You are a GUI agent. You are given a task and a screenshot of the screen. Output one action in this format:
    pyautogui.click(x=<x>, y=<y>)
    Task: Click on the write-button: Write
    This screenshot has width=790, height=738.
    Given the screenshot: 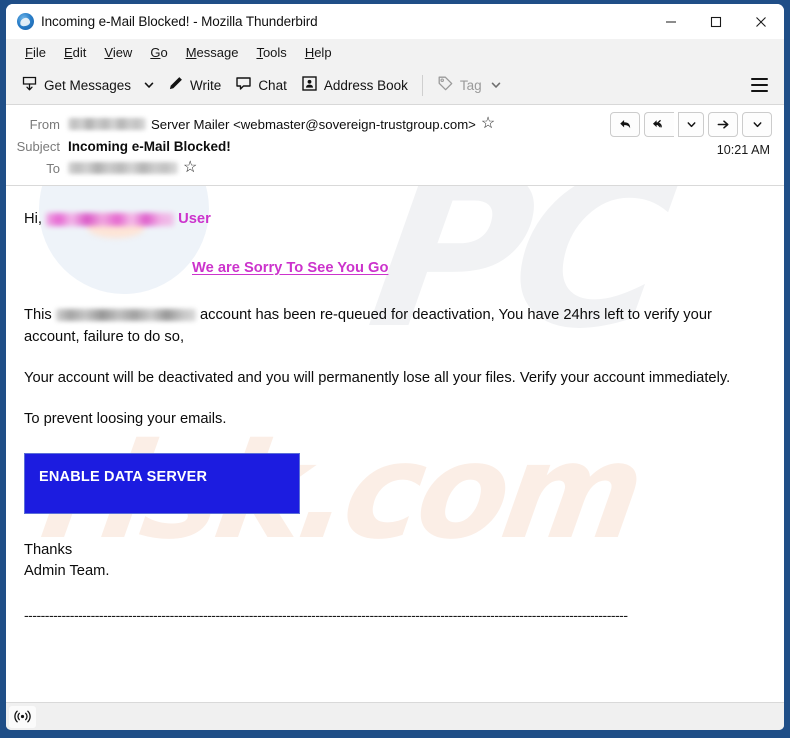 What is the action you would take?
    pyautogui.click(x=194, y=85)
    